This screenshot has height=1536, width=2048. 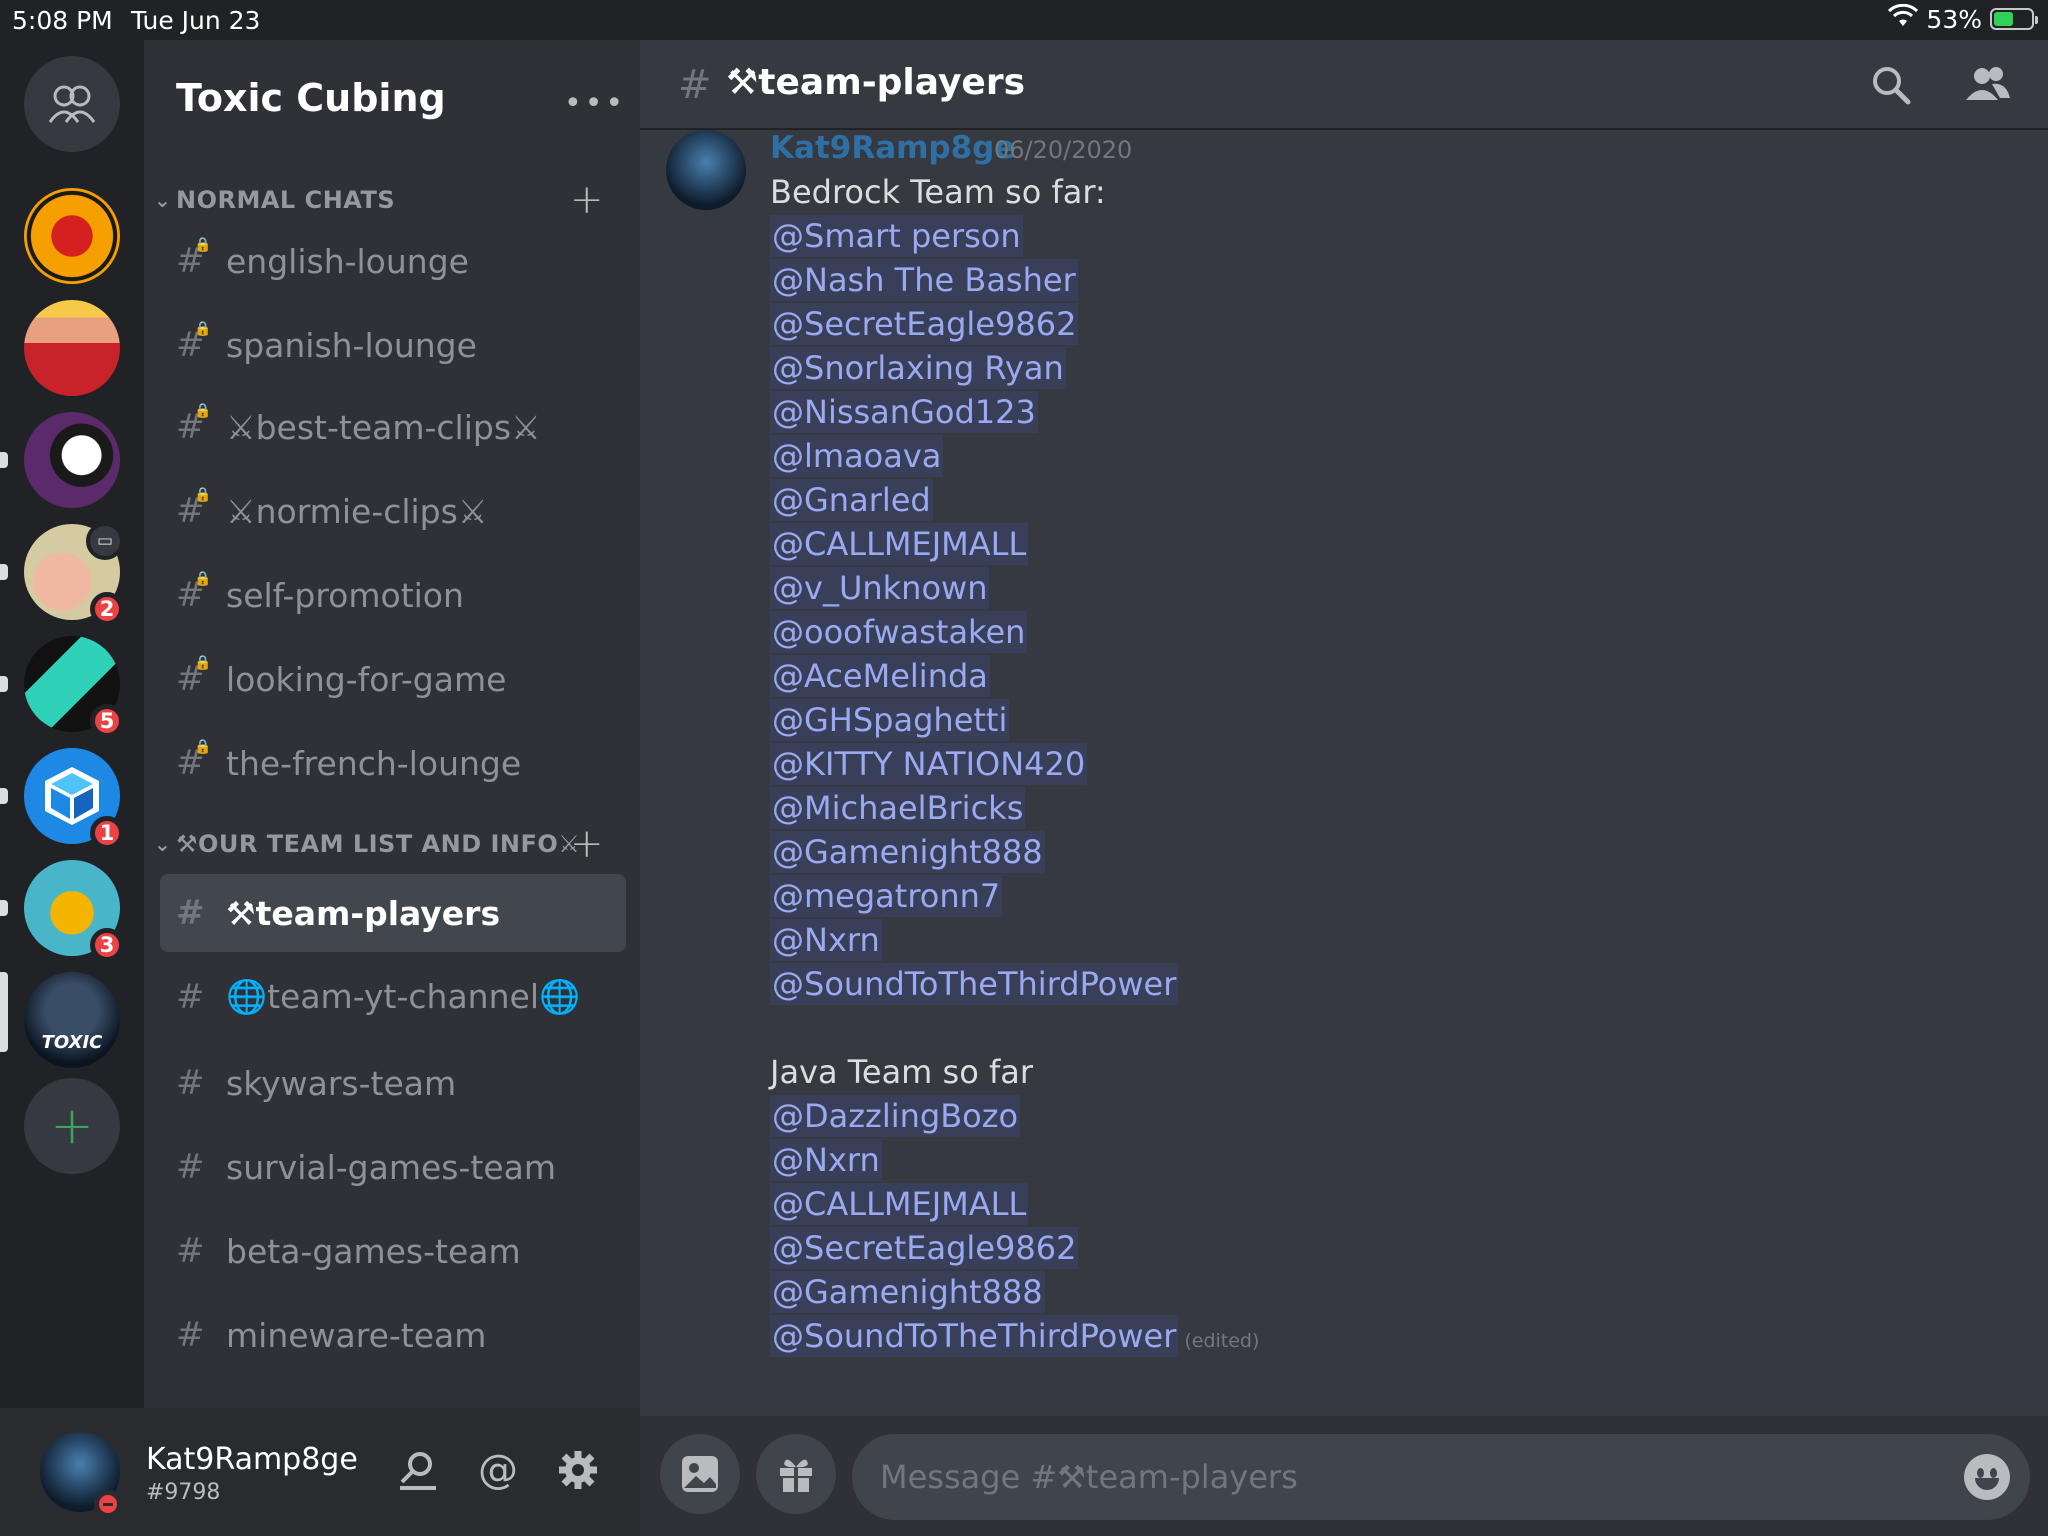 I want to click on server-rail: ▭ 2 5 1 3 TOXIC +, so click(x=72, y=788).